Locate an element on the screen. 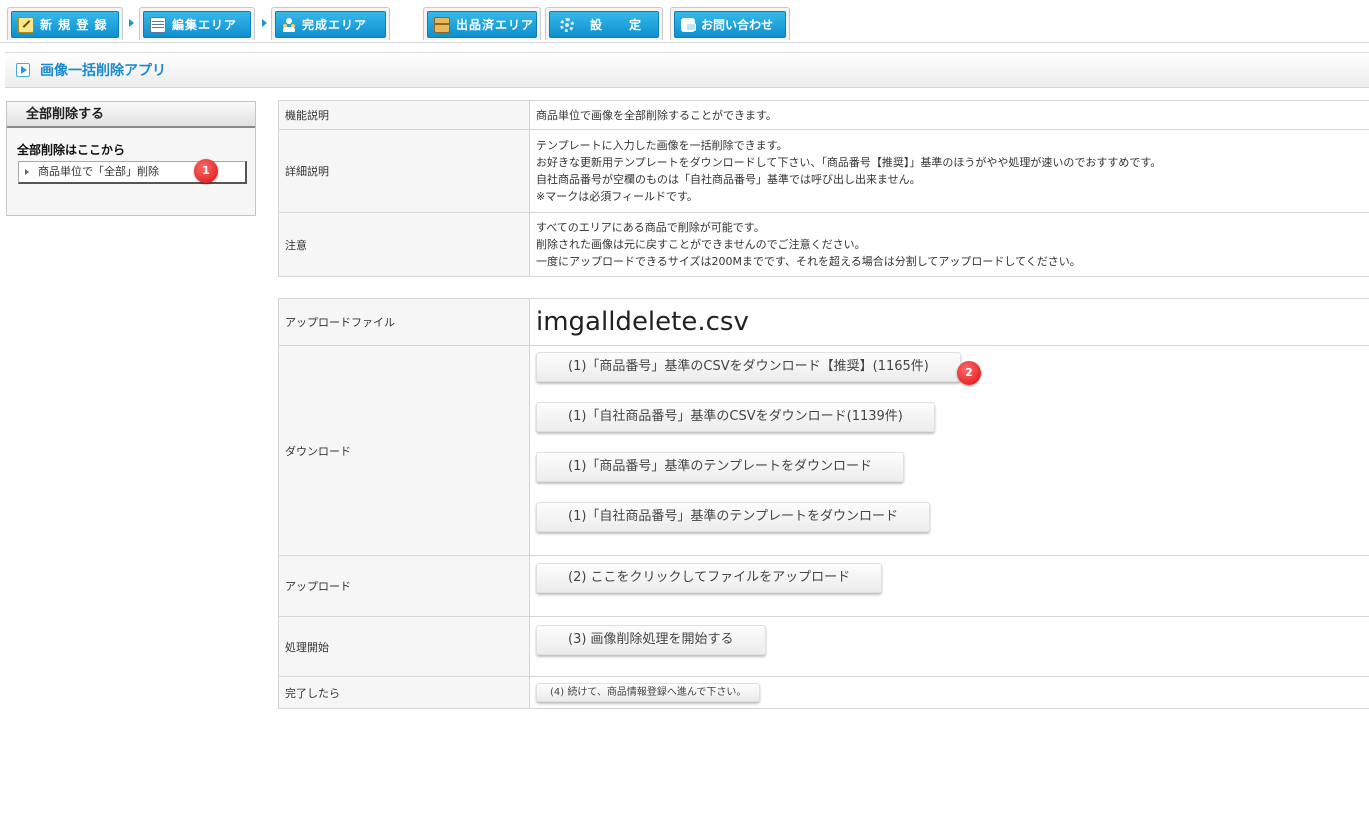 Image resolution: width=1369 pixels, height=834 pixels. detail-line: 自社商品番号が空欄のものは「自社商品番号」基準では呼び出し出来ません。 is located at coordinates (728, 179).